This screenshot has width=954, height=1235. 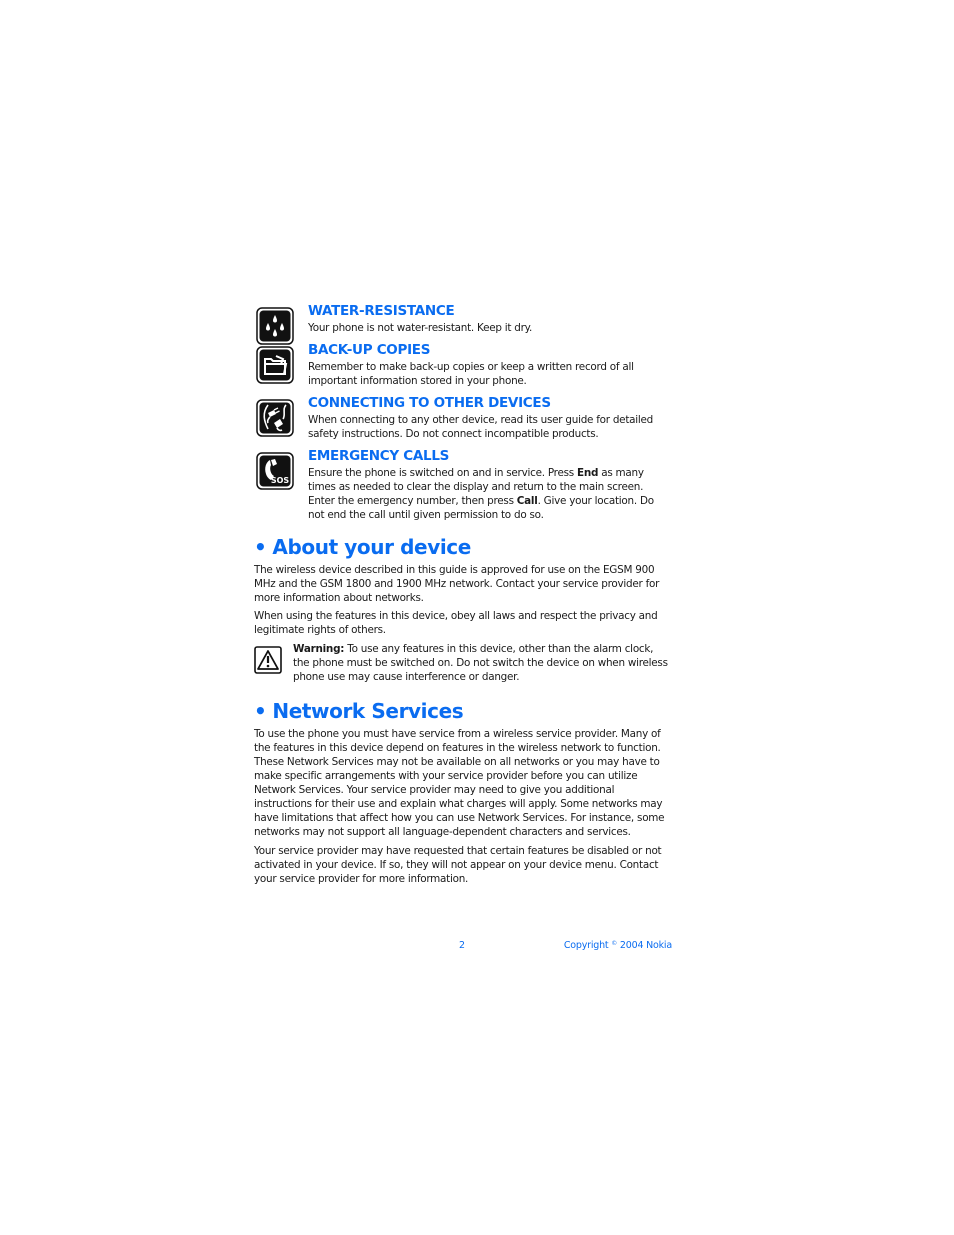 I want to click on heading-text: About your device, so click(x=371, y=547).